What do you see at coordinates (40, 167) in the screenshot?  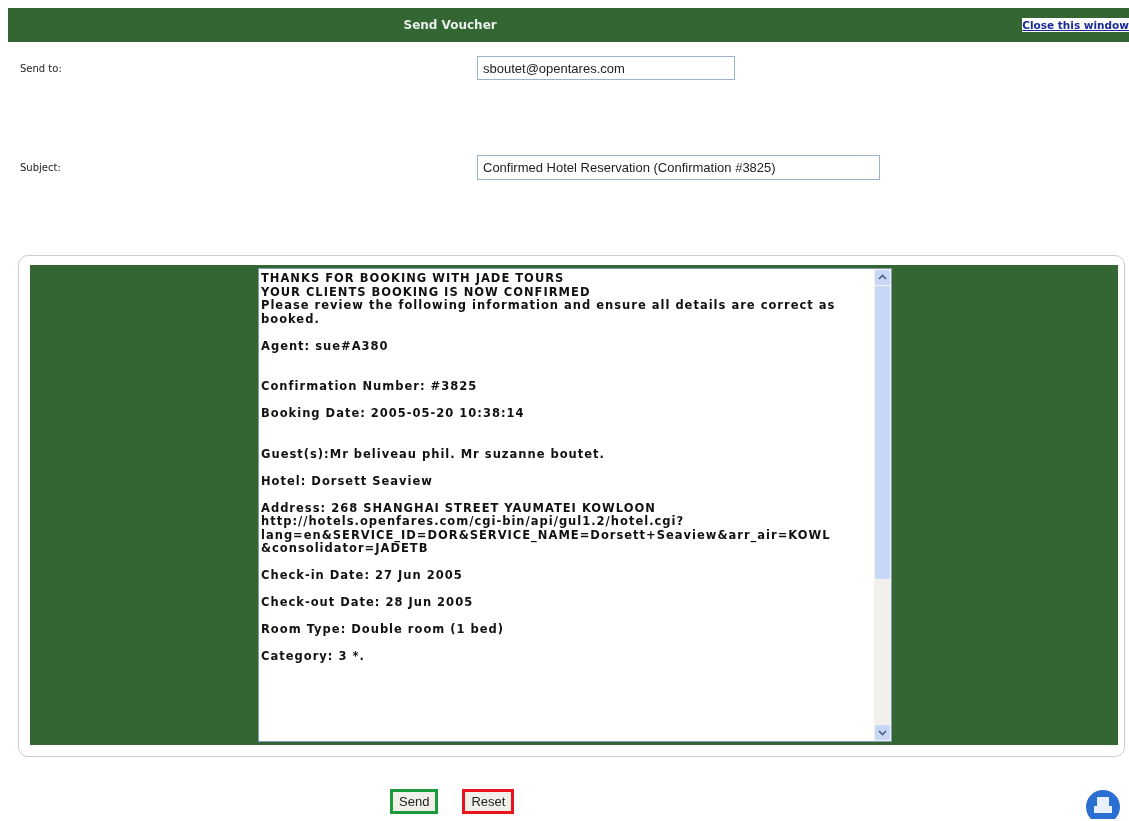 I see `field-label: Subject:` at bounding box center [40, 167].